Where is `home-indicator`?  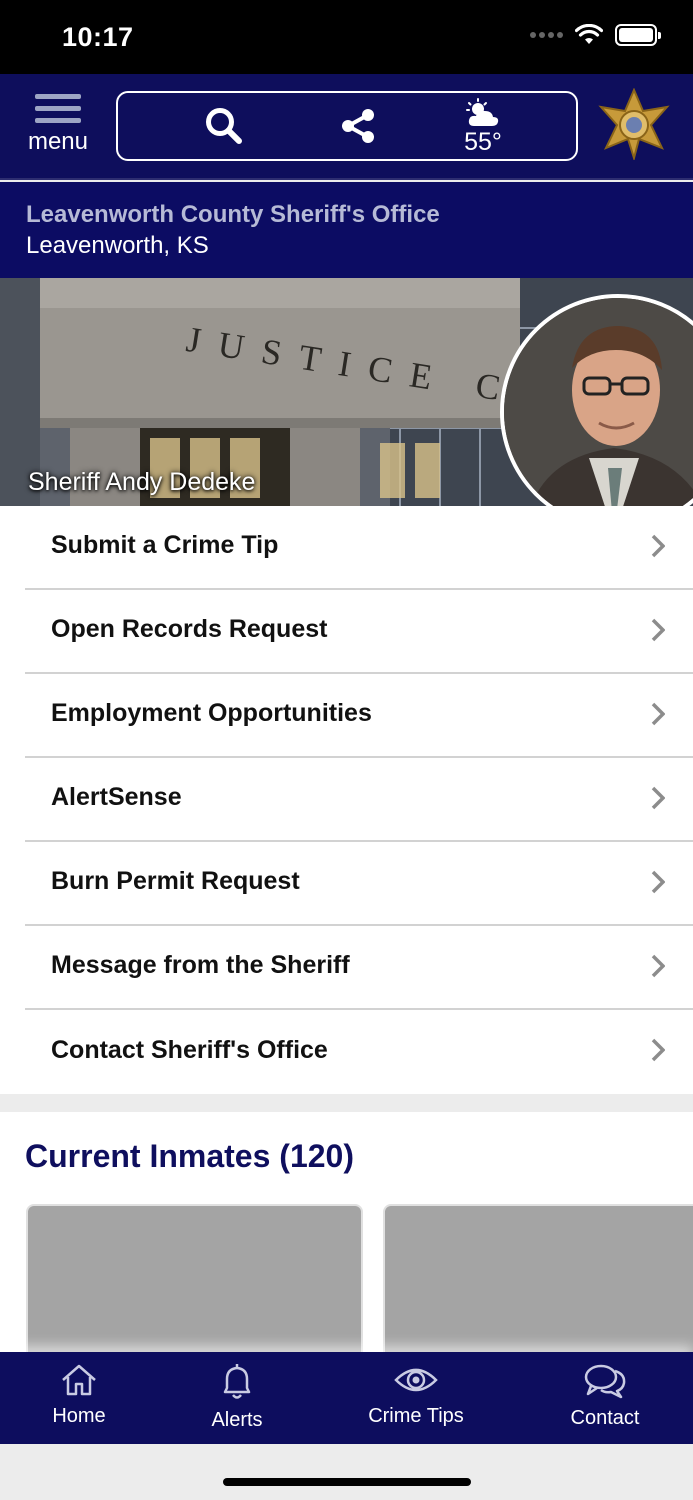
home-indicator is located at coordinates (347, 1482).